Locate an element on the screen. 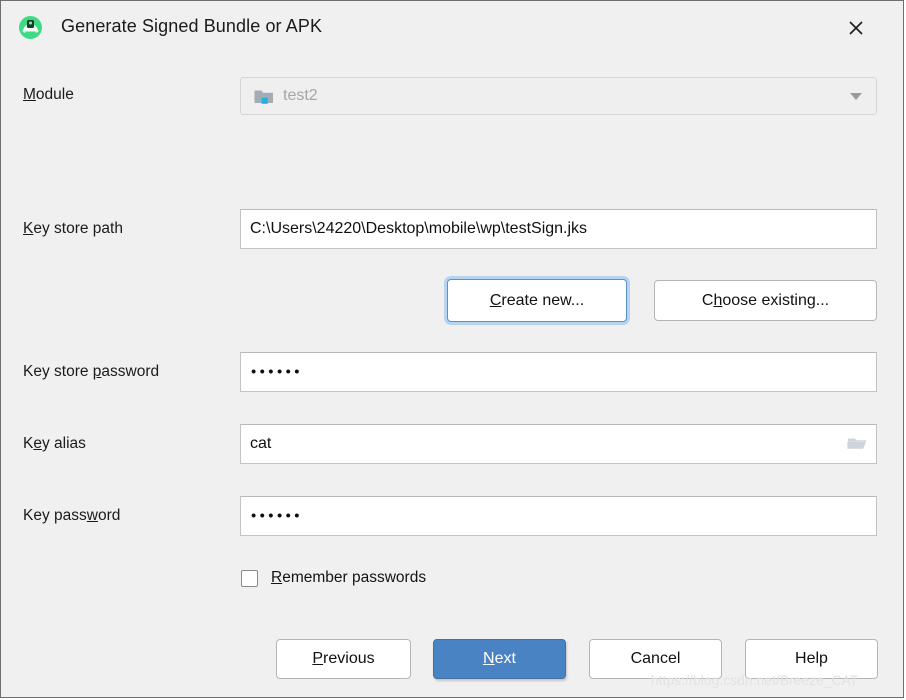 This screenshot has width=906, height=700. android-module-folder-icon is located at coordinates (264, 97).